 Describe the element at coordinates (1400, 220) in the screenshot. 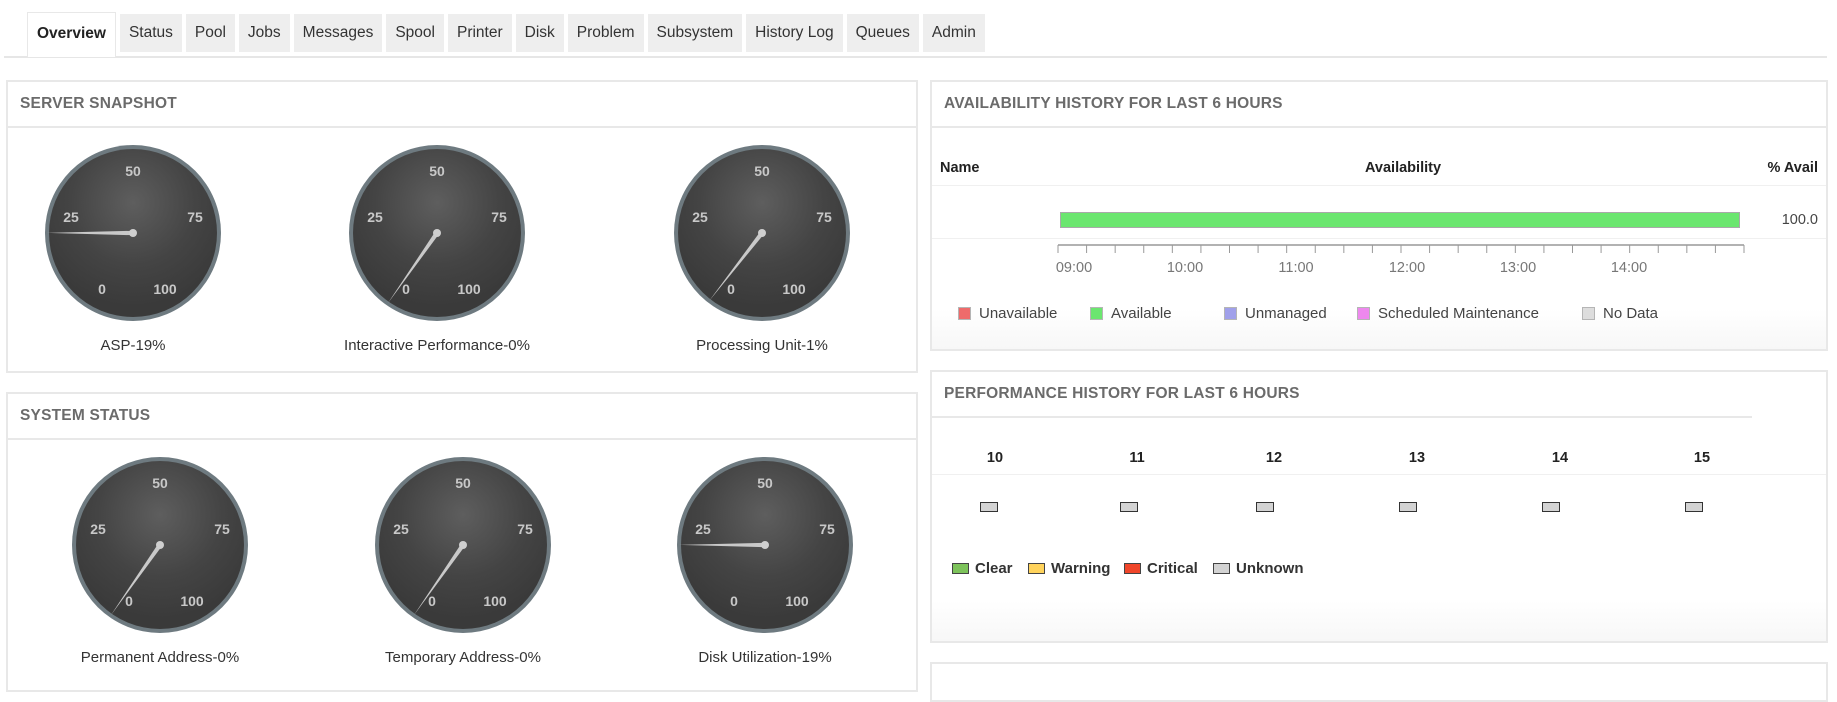

I see `availability-bar` at that location.